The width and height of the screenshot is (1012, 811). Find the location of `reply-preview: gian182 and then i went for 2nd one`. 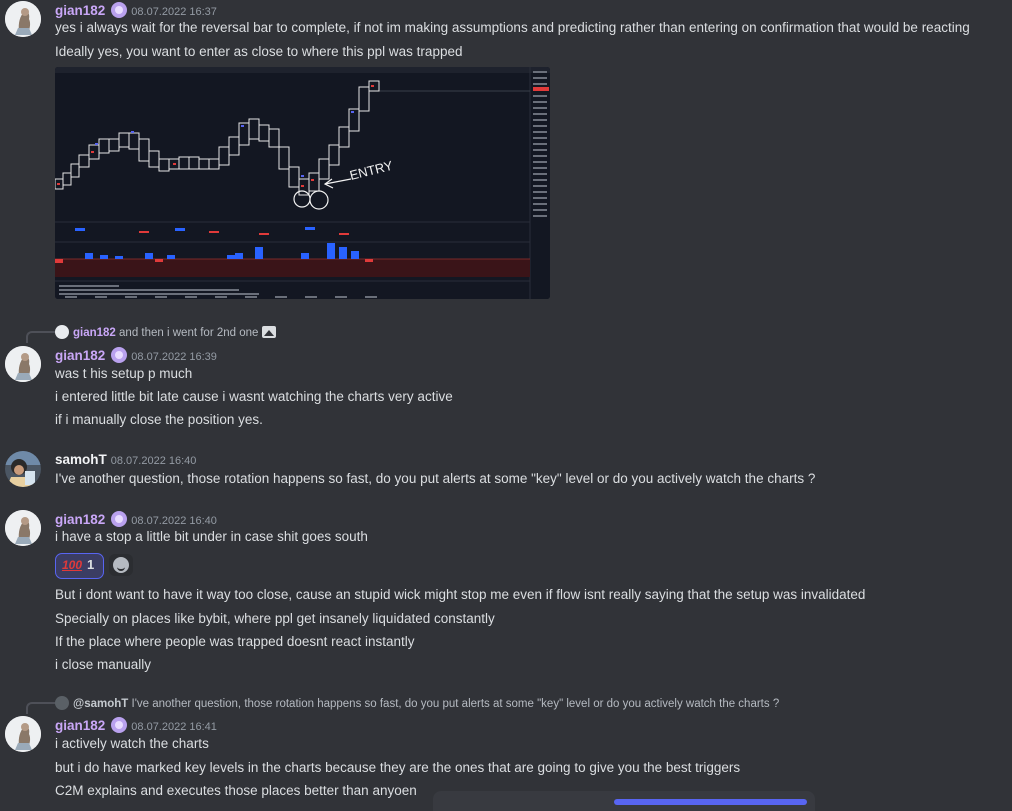

reply-preview: gian182 and then i went for 2nd one is located at coordinates (166, 332).